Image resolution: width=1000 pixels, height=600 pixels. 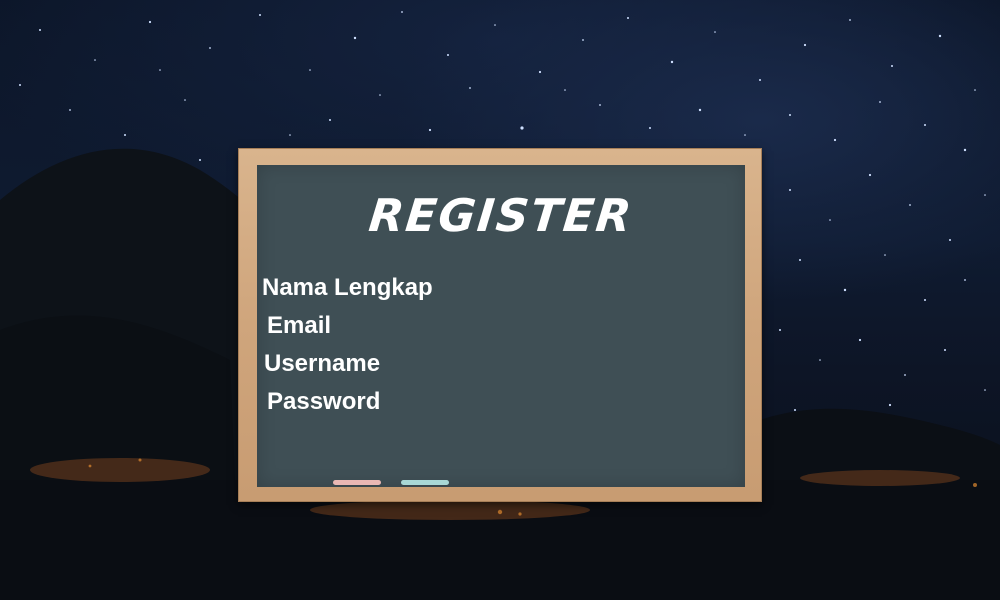 I want to click on password-label: Password, so click(x=324, y=401).